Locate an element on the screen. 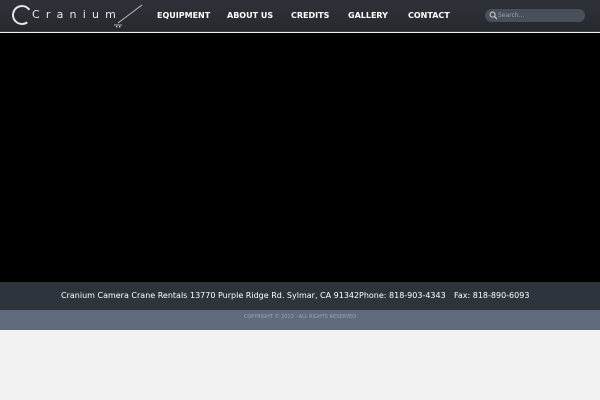 This screenshot has height=400, width=600. company-address: 13770 Purple Ridge Rd. Sylmar, CA 91342 is located at coordinates (275, 295).